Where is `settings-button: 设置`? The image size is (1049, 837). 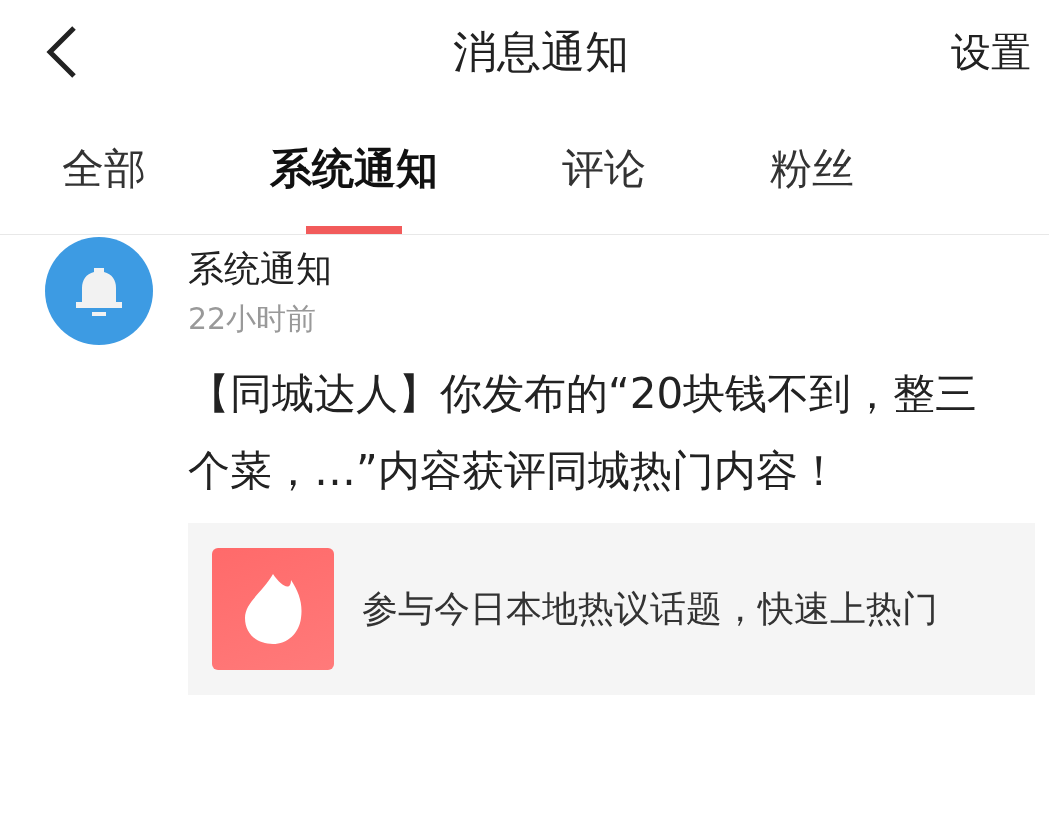 settings-button: 设置 is located at coordinates (991, 52).